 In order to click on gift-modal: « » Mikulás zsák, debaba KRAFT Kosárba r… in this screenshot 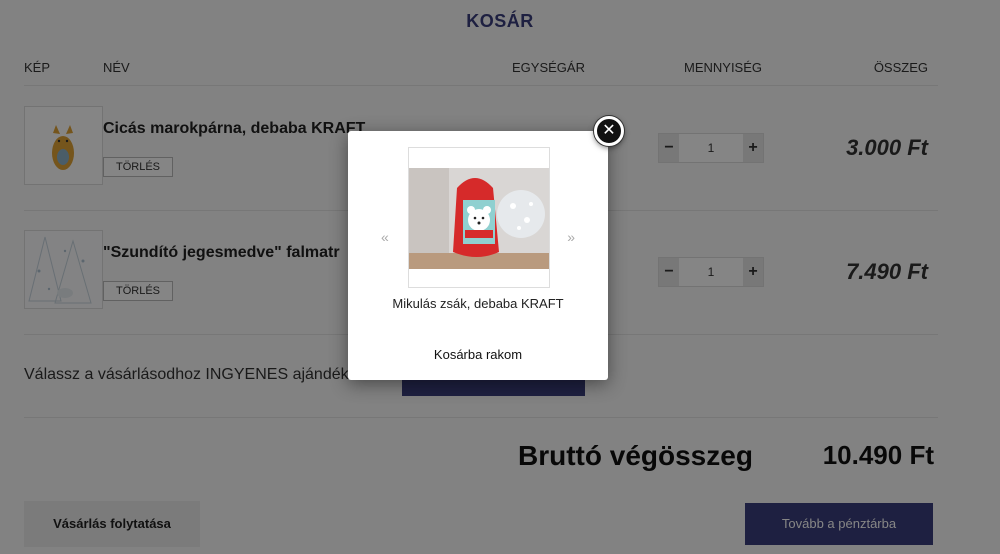, I will do `click(478, 255)`.